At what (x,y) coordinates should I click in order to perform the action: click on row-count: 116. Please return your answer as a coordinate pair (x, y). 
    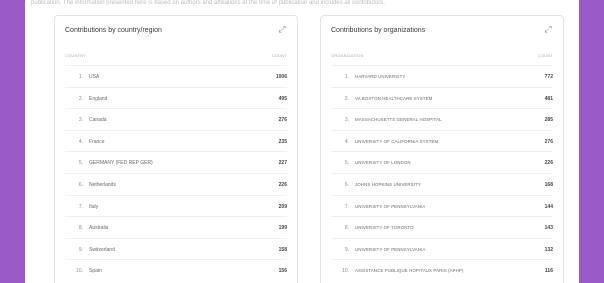
    Looking at the image, I should click on (548, 271).